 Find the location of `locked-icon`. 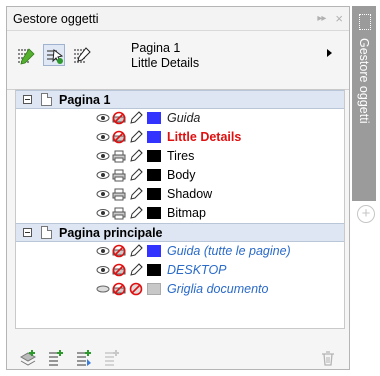

locked-icon is located at coordinates (136, 289).